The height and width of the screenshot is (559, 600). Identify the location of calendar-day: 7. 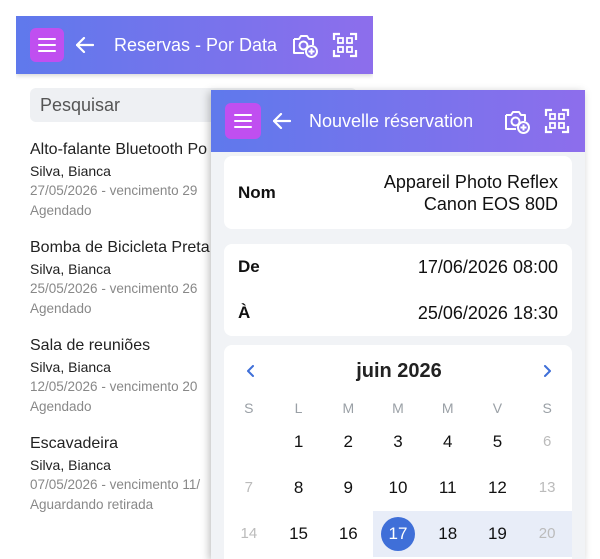
(249, 488).